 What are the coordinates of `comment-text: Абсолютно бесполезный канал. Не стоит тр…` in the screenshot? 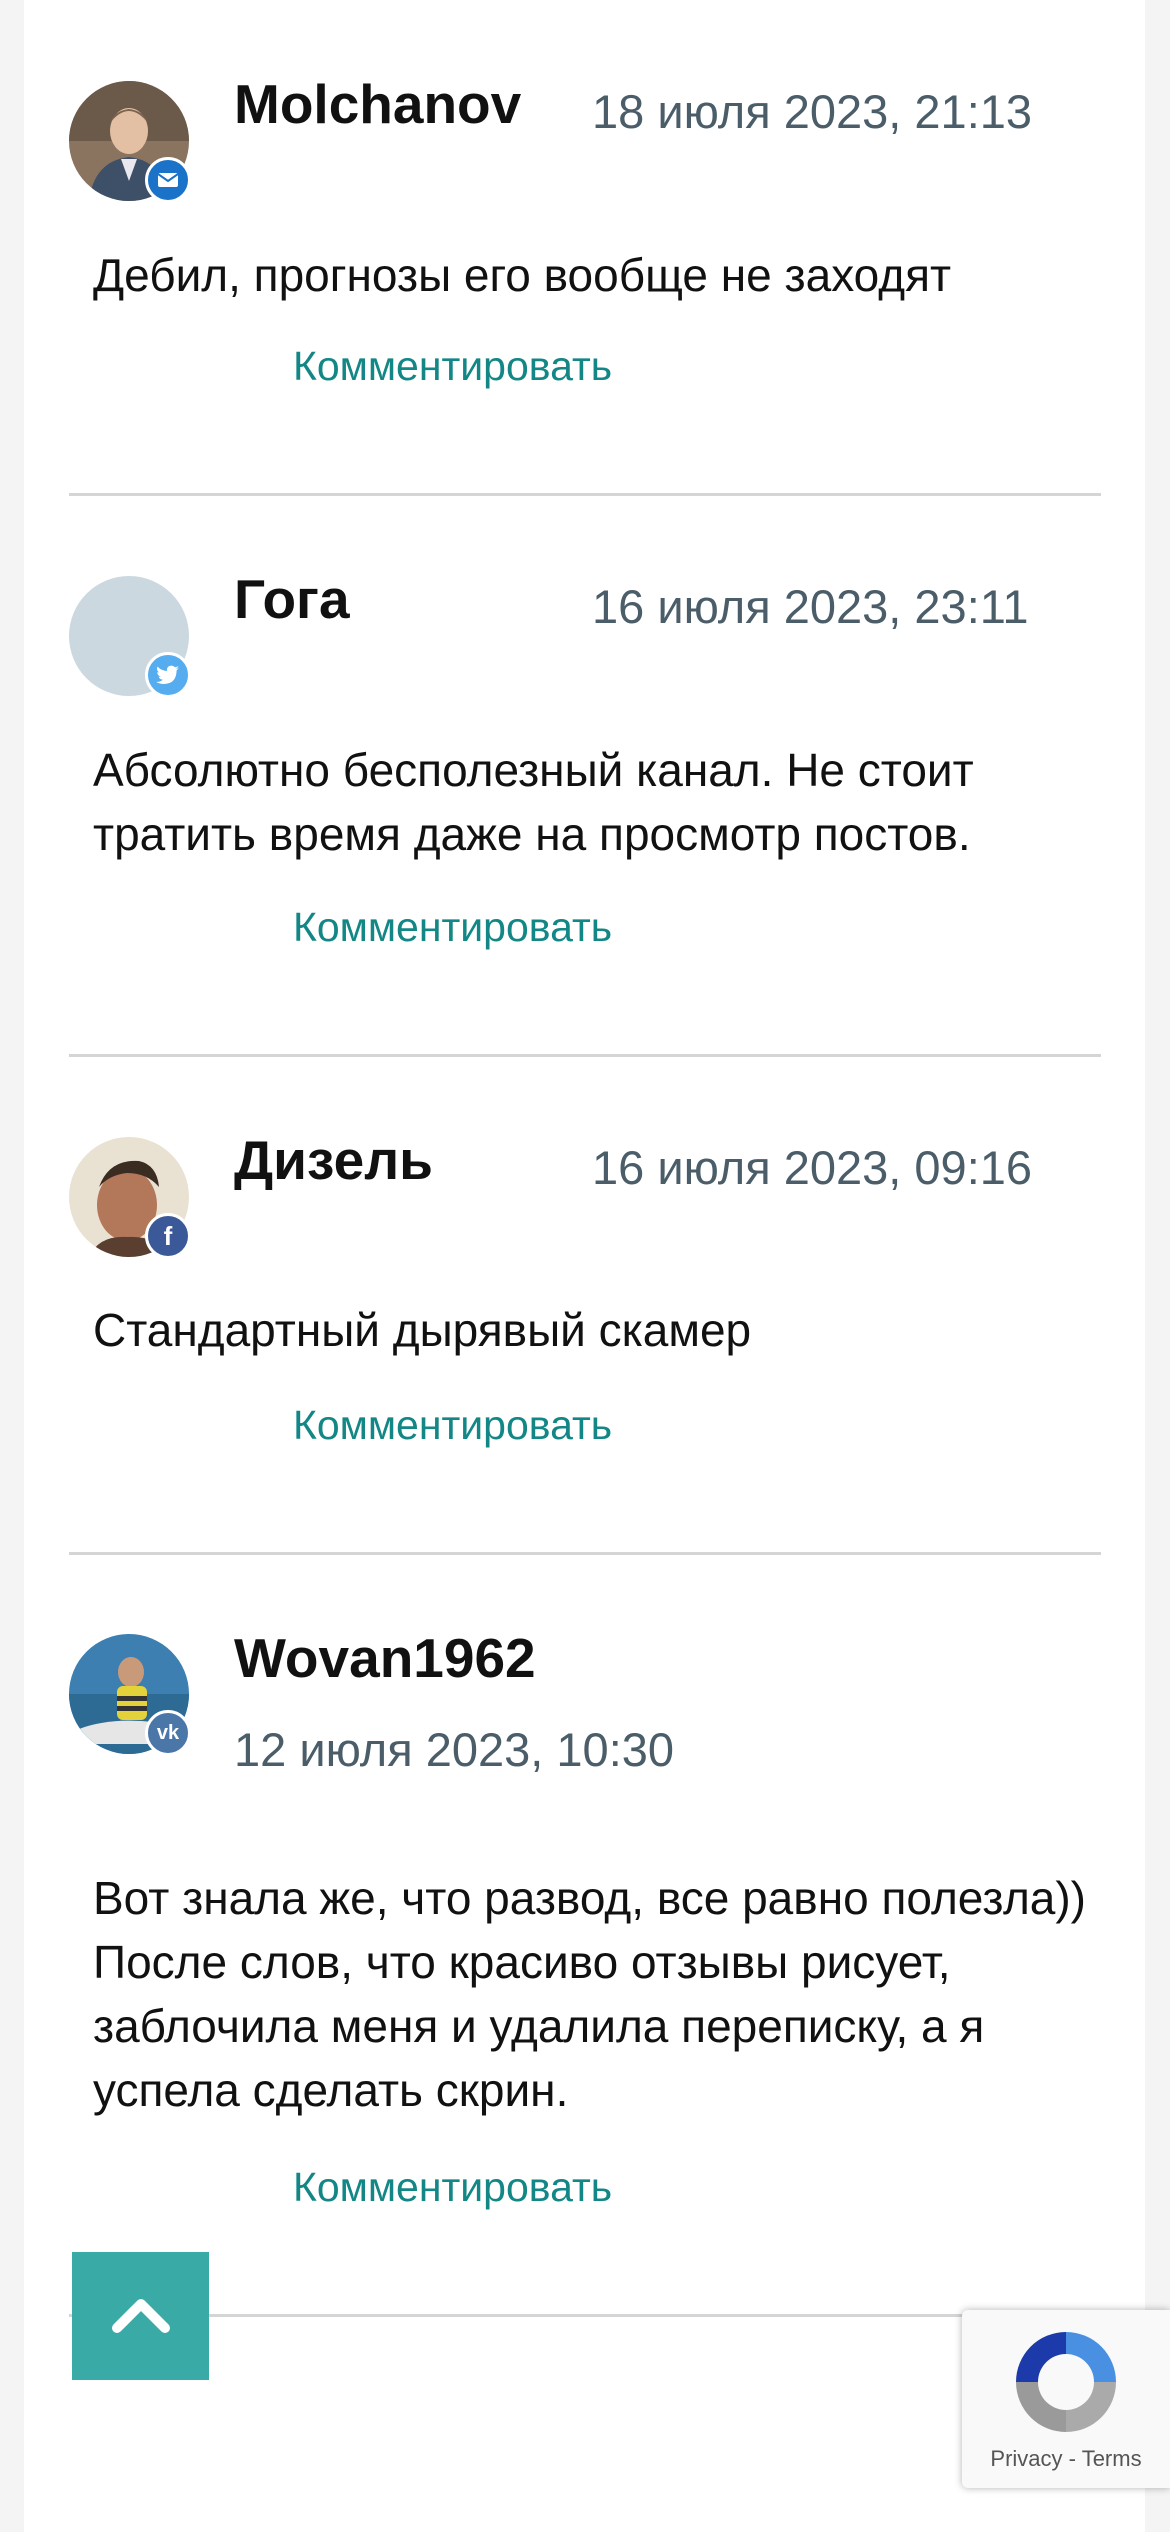 It's located at (533, 802).